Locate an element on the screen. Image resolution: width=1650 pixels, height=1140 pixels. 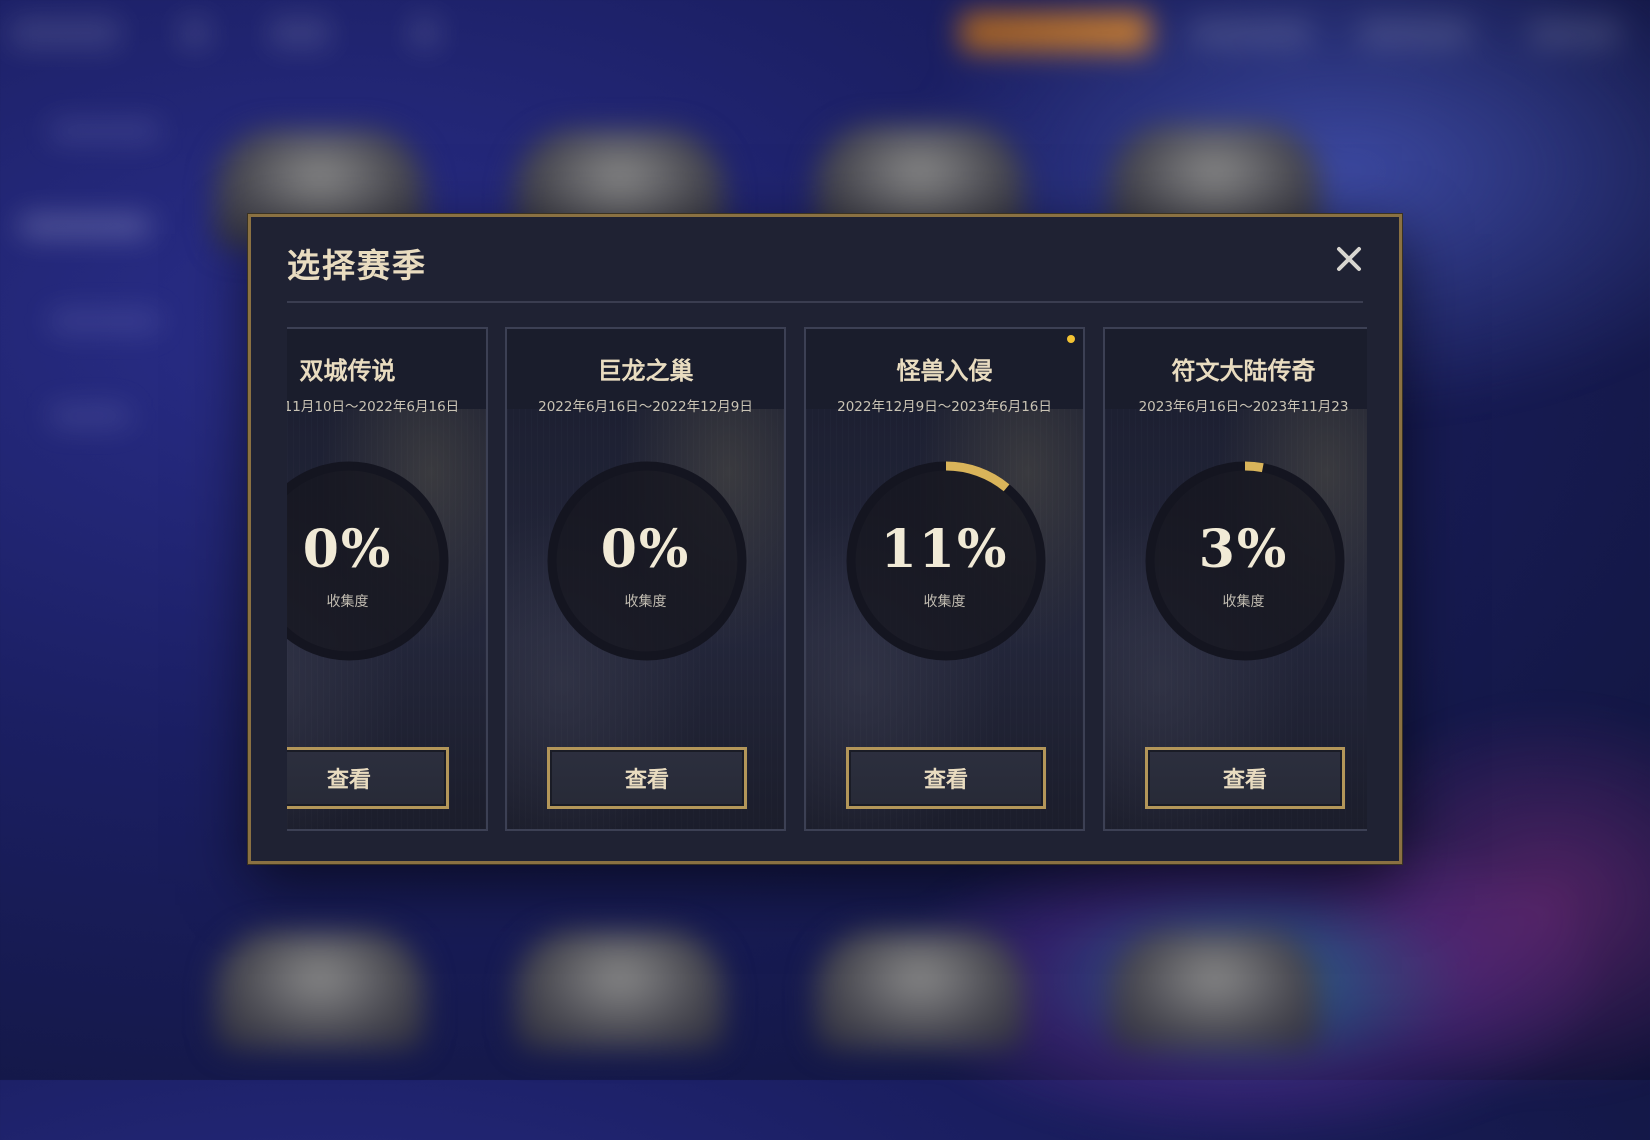
season-dates: 2021年11月10日～2022年6月16日 is located at coordinates (373, 407).